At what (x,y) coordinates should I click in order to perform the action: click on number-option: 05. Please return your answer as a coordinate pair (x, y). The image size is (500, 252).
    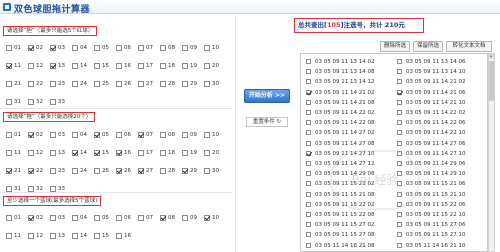
    Looking at the image, I should click on (101, 218).